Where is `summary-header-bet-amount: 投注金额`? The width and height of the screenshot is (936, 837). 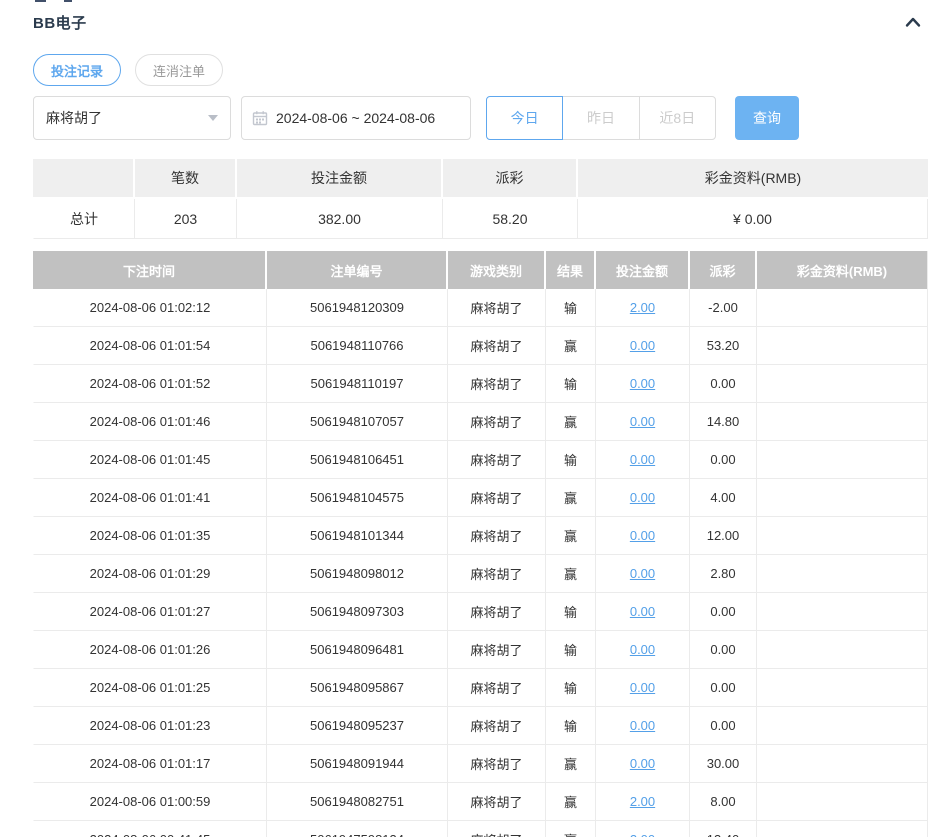 summary-header-bet-amount: 投注金额 is located at coordinates (340, 179).